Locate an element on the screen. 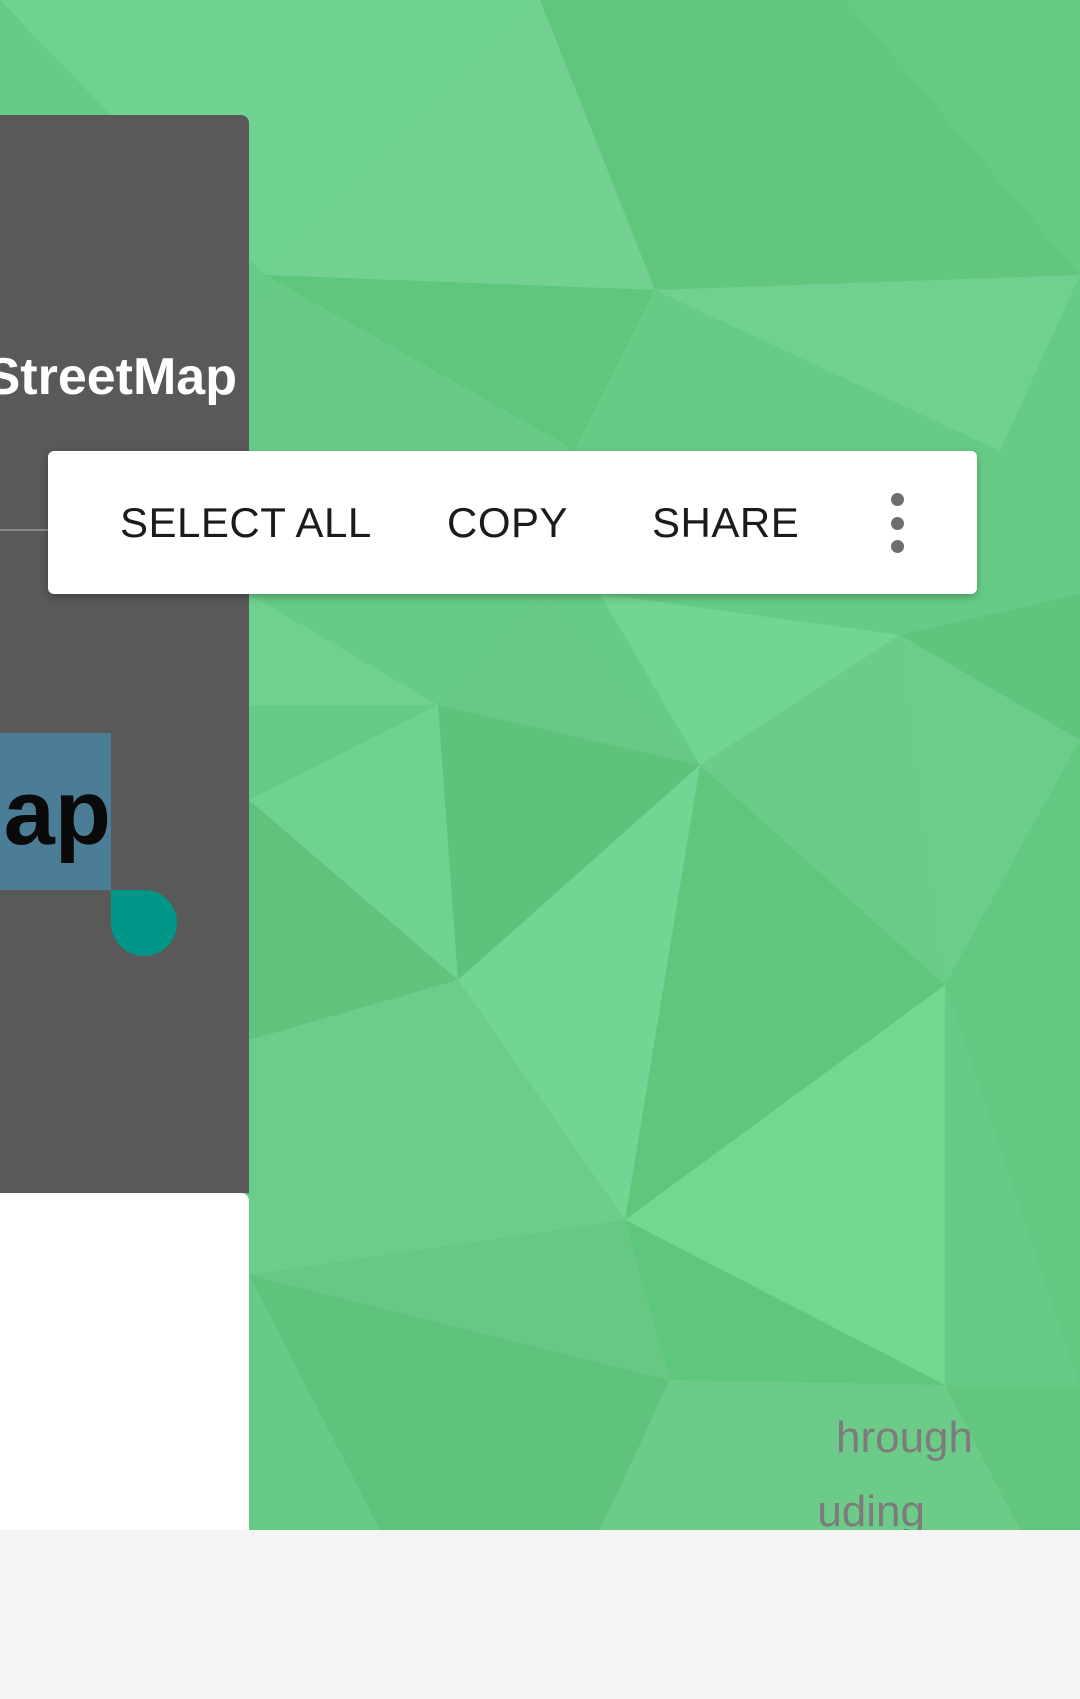 This screenshot has height=1699, width=1080. more-vert-icon is located at coordinates (897, 523).